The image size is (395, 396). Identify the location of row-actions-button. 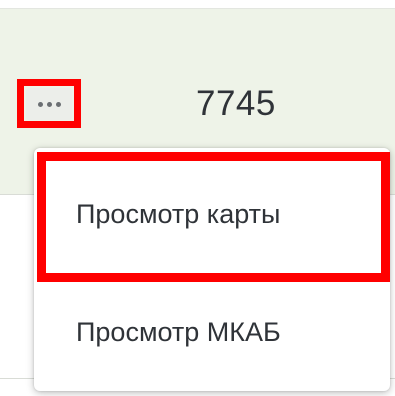
(49, 104).